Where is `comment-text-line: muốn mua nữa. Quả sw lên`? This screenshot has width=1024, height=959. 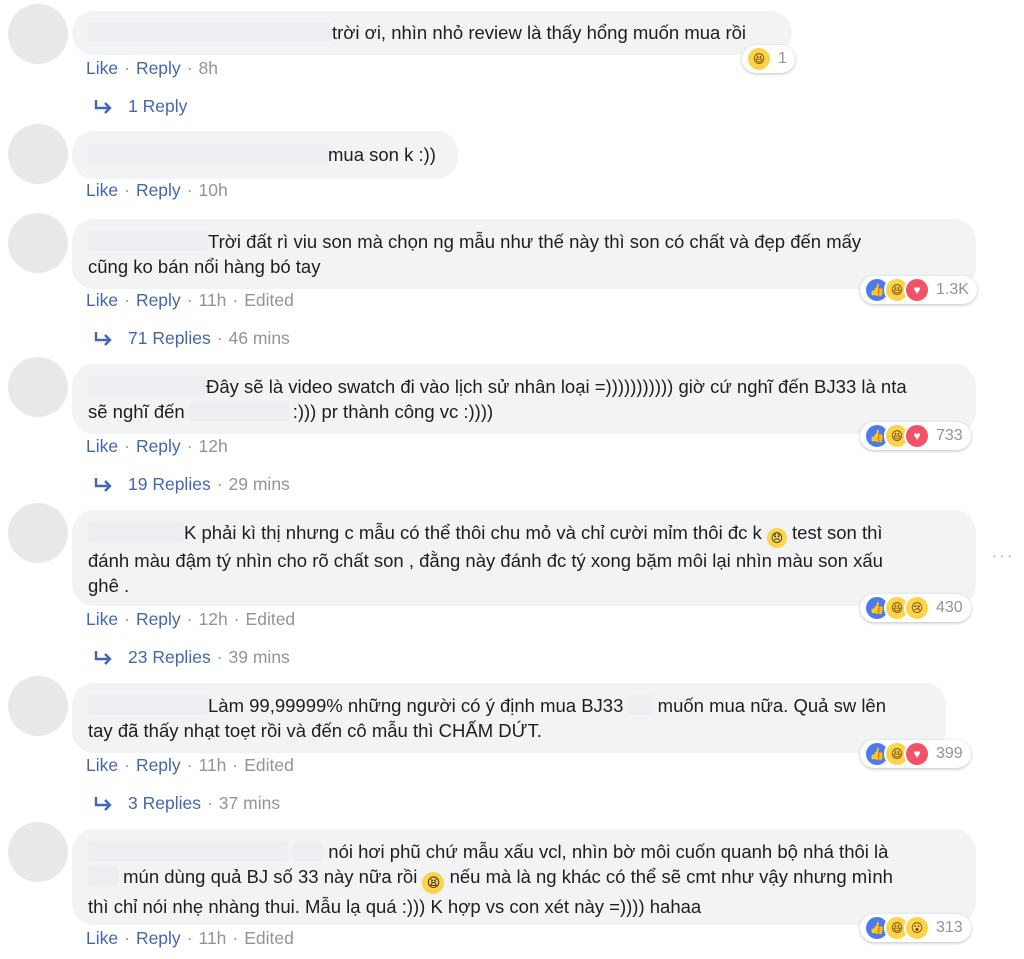
comment-text-line: muốn mua nữa. Quả sw lên is located at coordinates (772, 705).